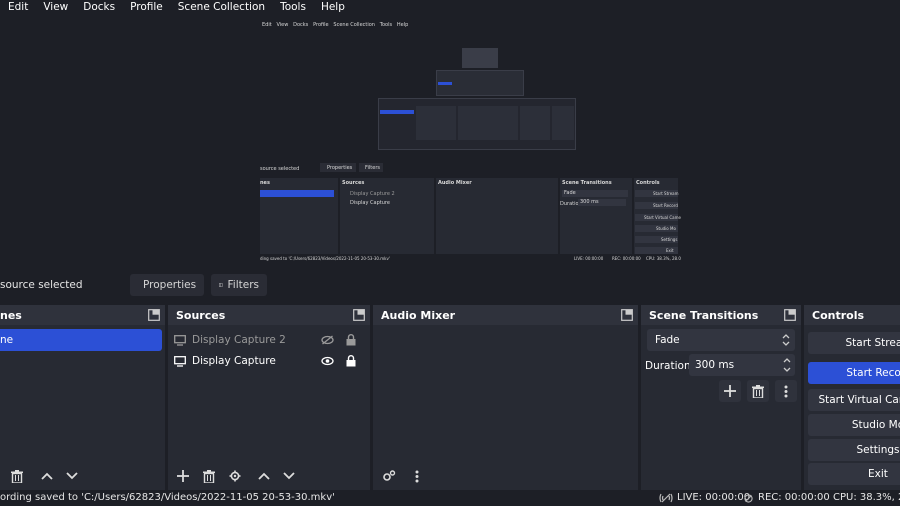 Image resolution: width=900 pixels, height=506 pixels. I want to click on status-live: LIVE: 00:00:00, so click(714, 497).